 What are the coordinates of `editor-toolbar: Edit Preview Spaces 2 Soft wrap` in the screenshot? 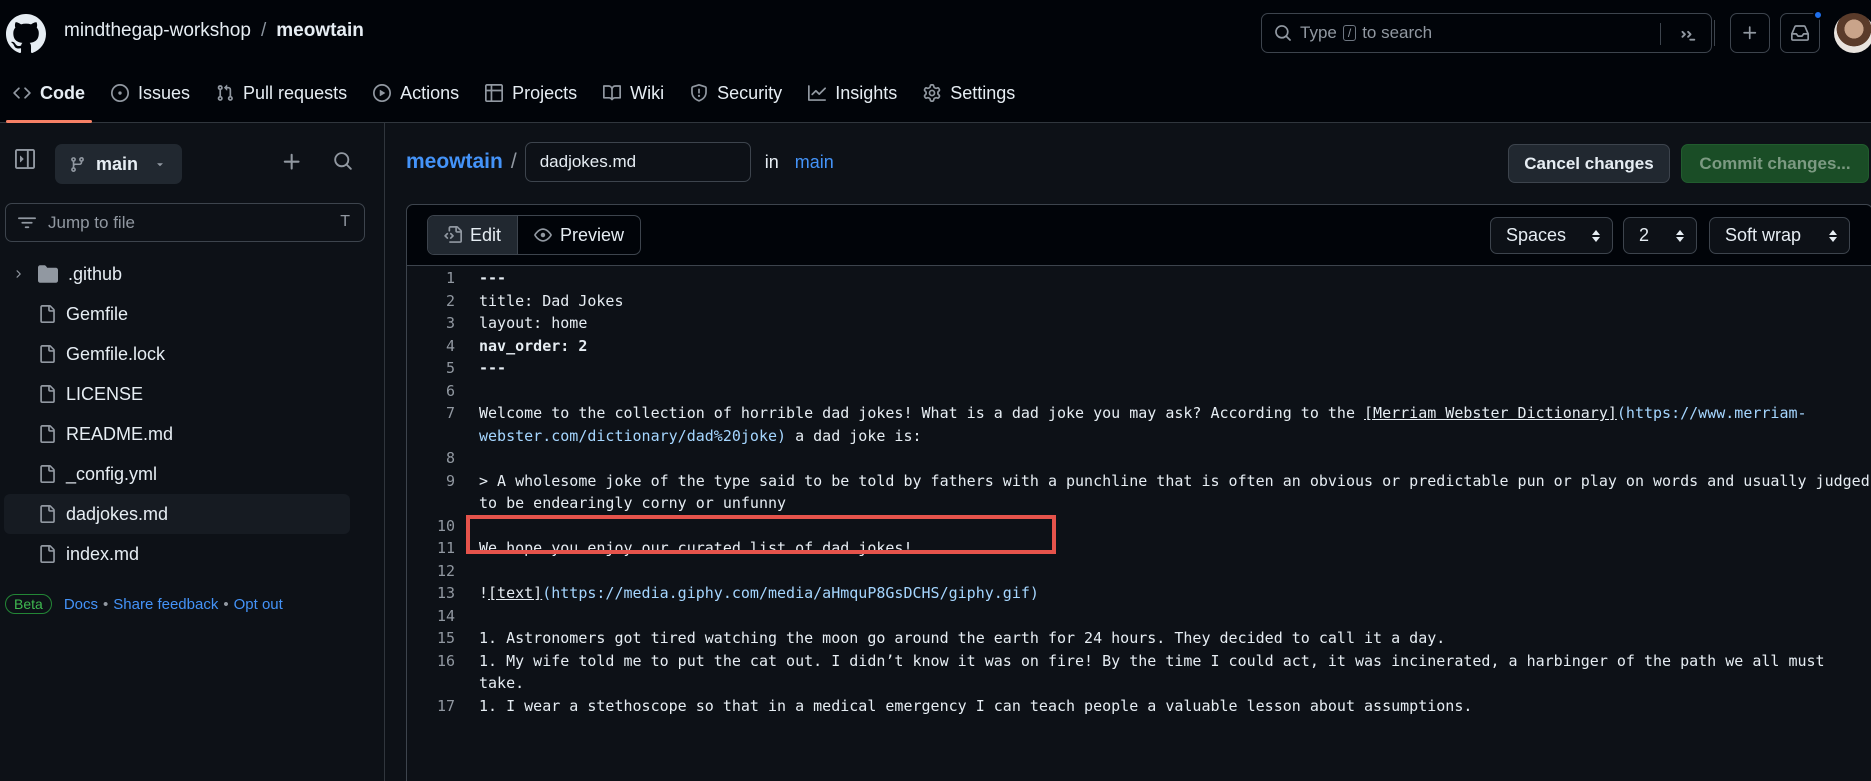 It's located at (1139, 235).